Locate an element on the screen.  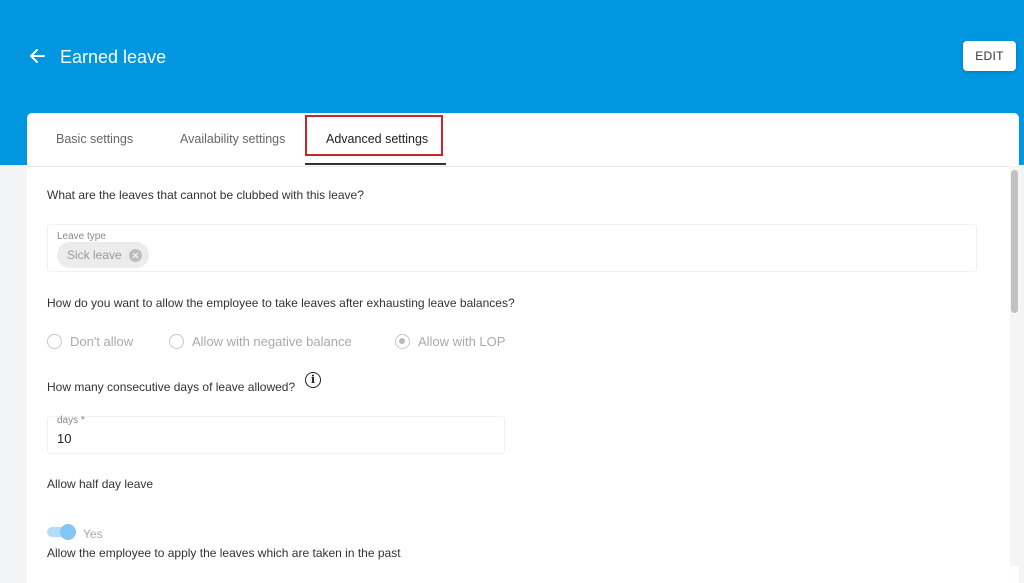
radio-allow-lop: Allow with LOP is located at coordinates (450, 341).